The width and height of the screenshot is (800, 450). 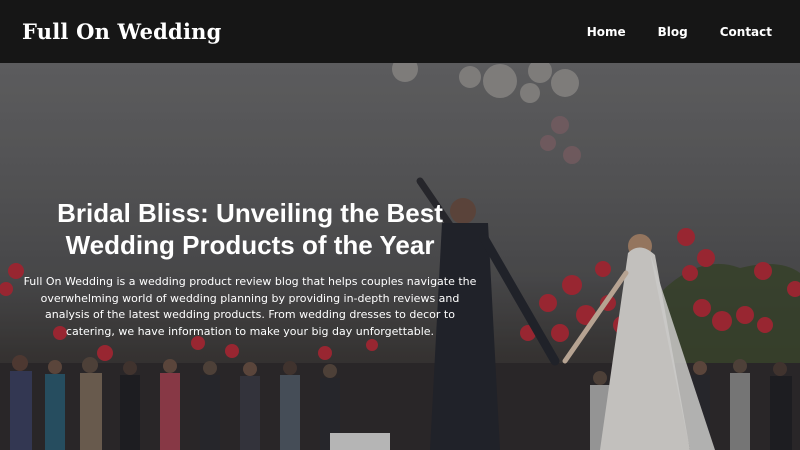 I want to click on nav-contact-link: Contact, so click(x=746, y=32).